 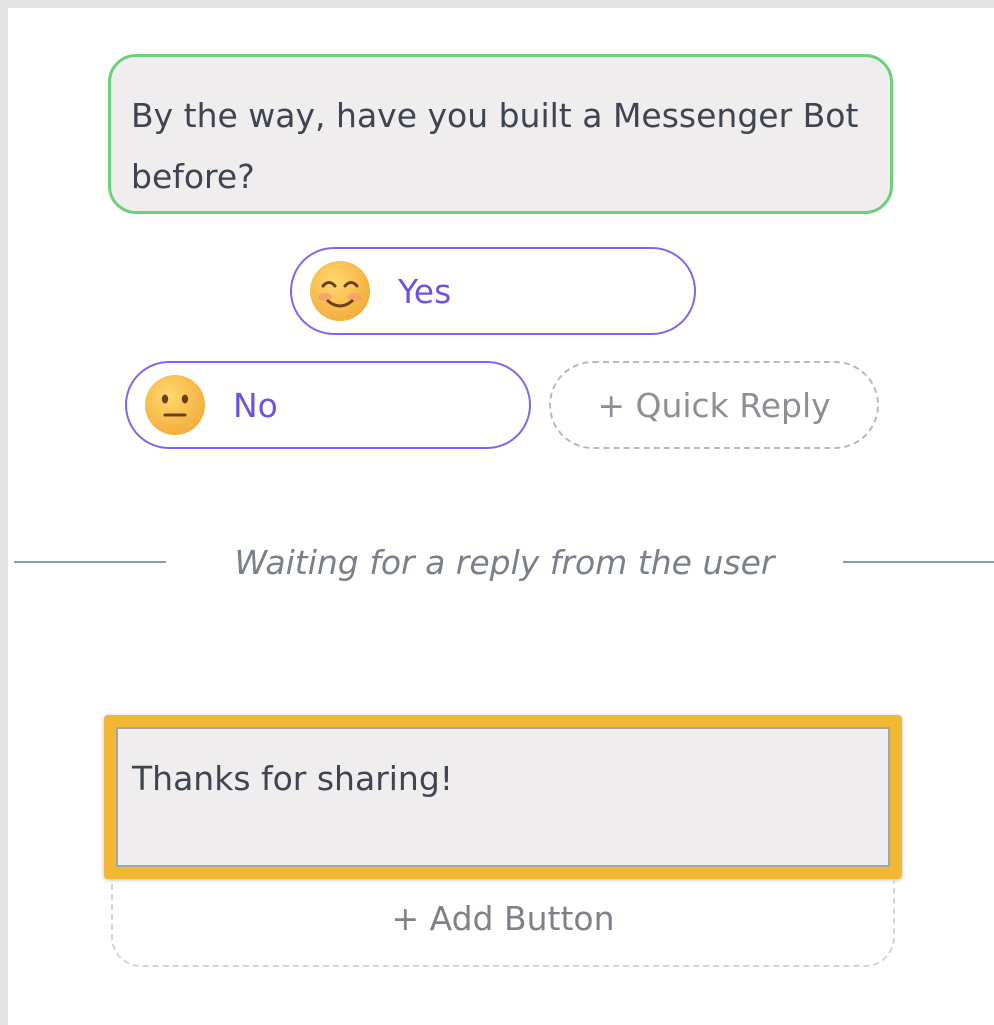 What do you see at coordinates (714, 405) in the screenshot?
I see `add-quick-reply-button: + Quick Reply` at bounding box center [714, 405].